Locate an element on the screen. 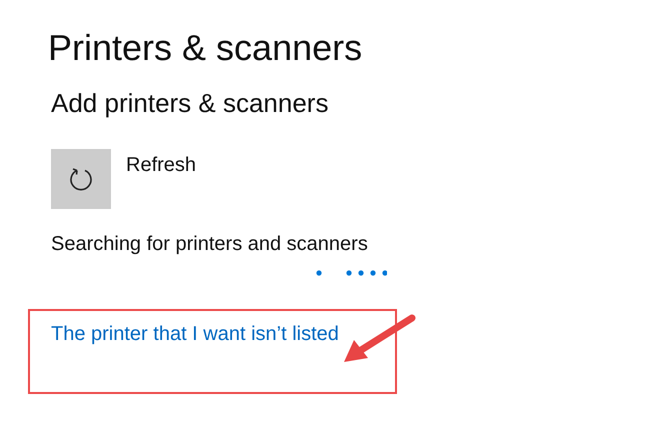 Image resolution: width=653 pixels, height=437 pixels. refresh-label: Refresh is located at coordinates (161, 165).